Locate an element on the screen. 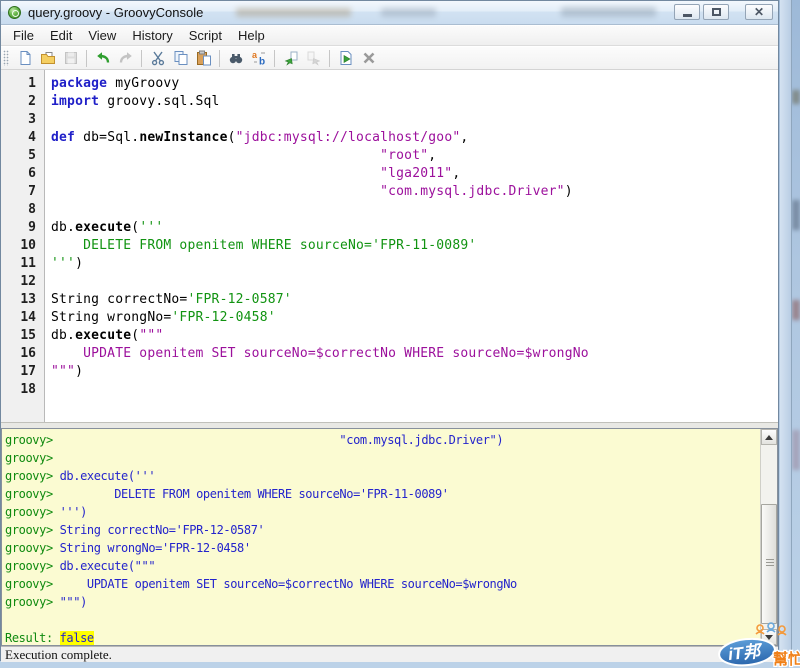 This screenshot has width=800, height=668. statusbar: Execution complete. is located at coordinates (389, 654).